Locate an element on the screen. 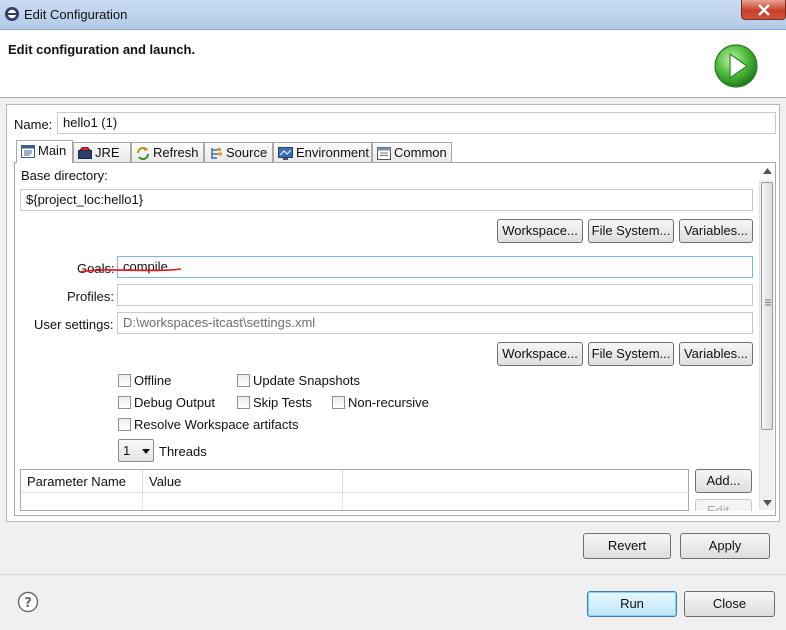 Image resolution: width=786 pixels, height=630 pixels. run-launch-icon is located at coordinates (736, 66).